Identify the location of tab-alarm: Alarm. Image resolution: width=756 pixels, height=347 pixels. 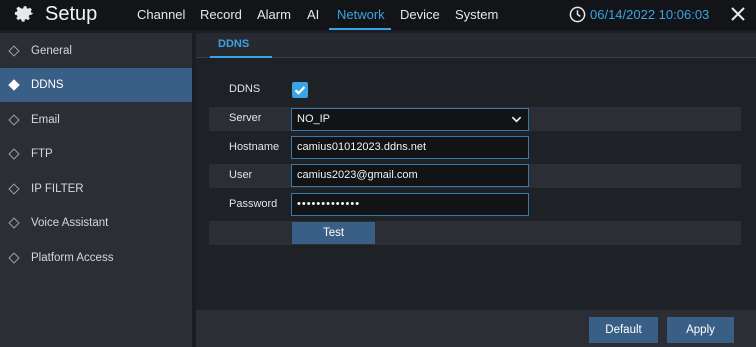
(274, 14).